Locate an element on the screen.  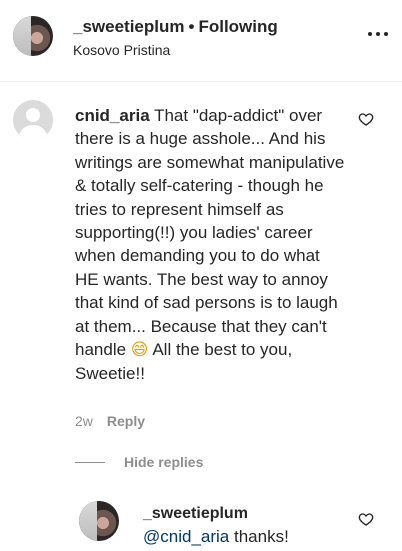
reply-mention-link: @cnid_aria is located at coordinates (186, 536).